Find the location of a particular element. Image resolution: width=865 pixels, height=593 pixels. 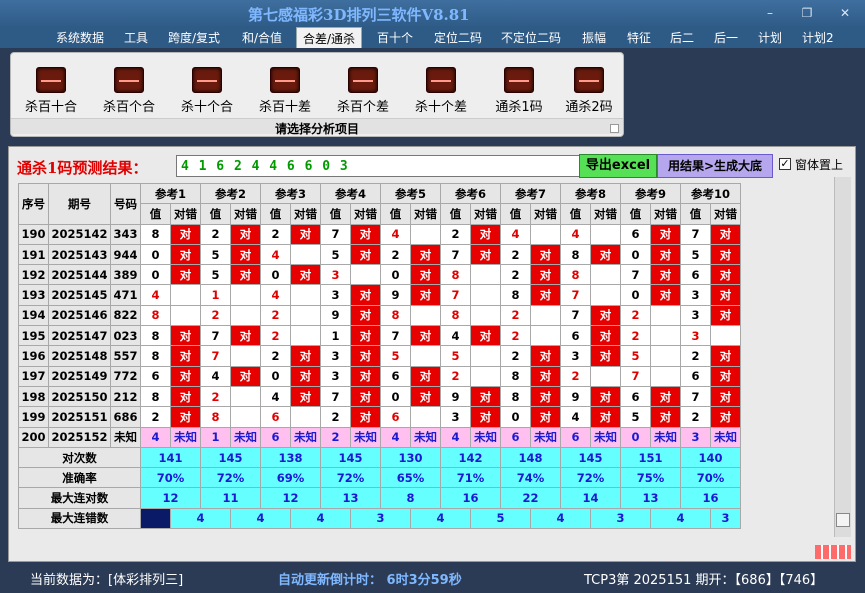

menu-item-5: 百十个 is located at coordinates (395, 37).